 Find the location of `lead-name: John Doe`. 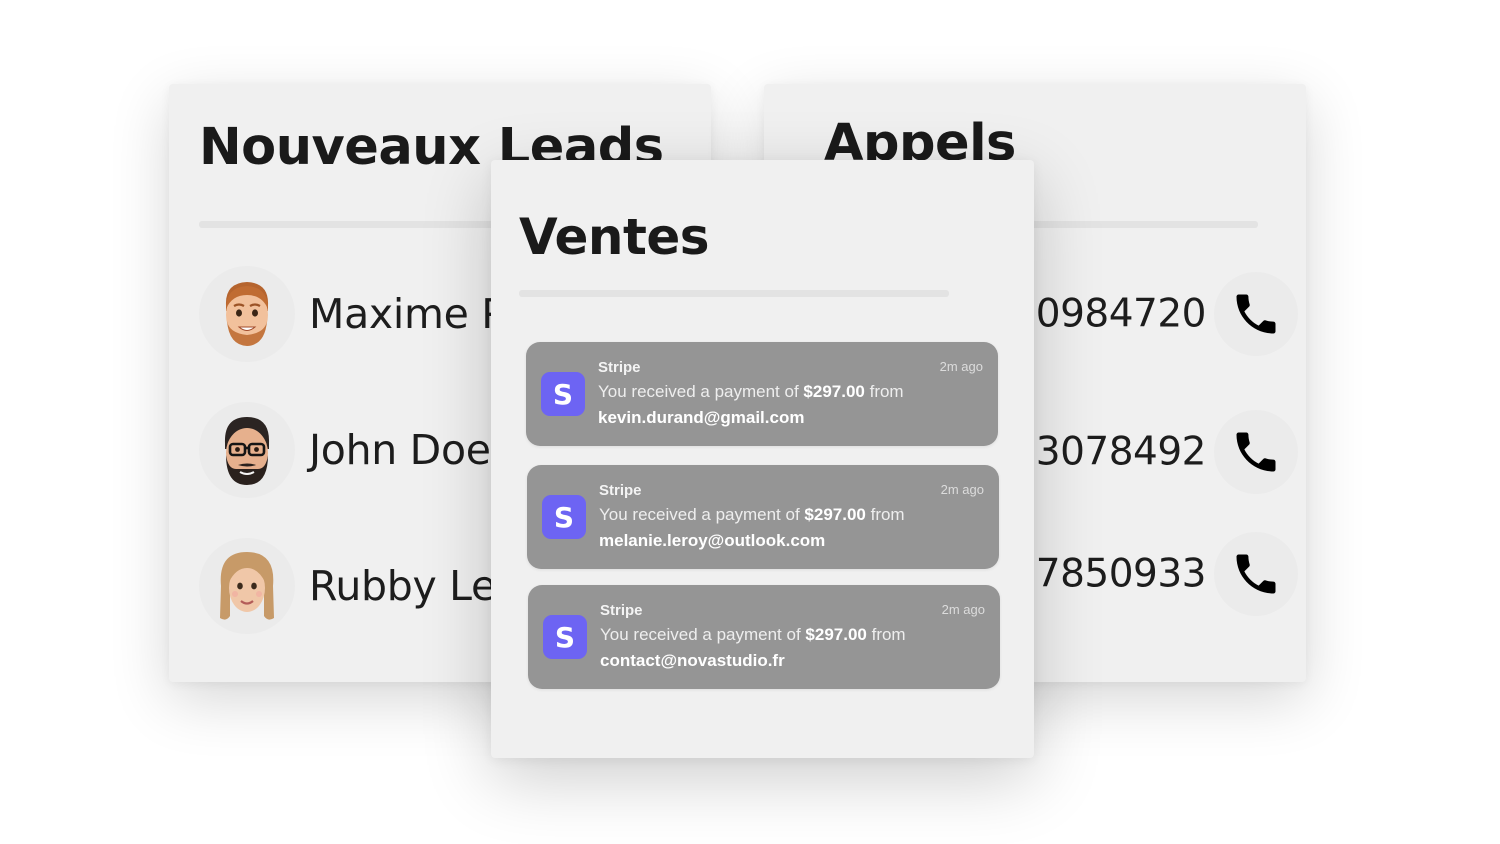

lead-name: John Doe is located at coordinates (400, 450).